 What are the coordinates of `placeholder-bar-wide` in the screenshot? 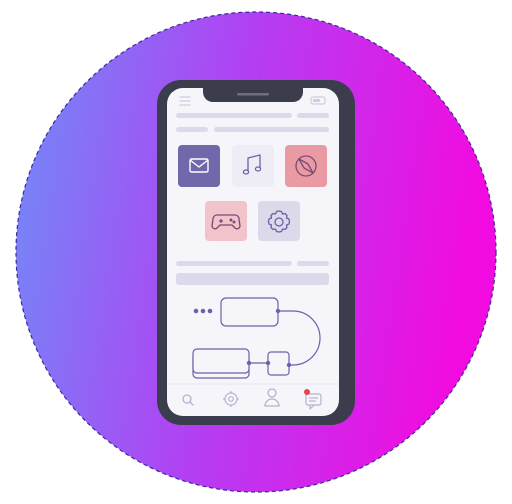 It's located at (252, 279).